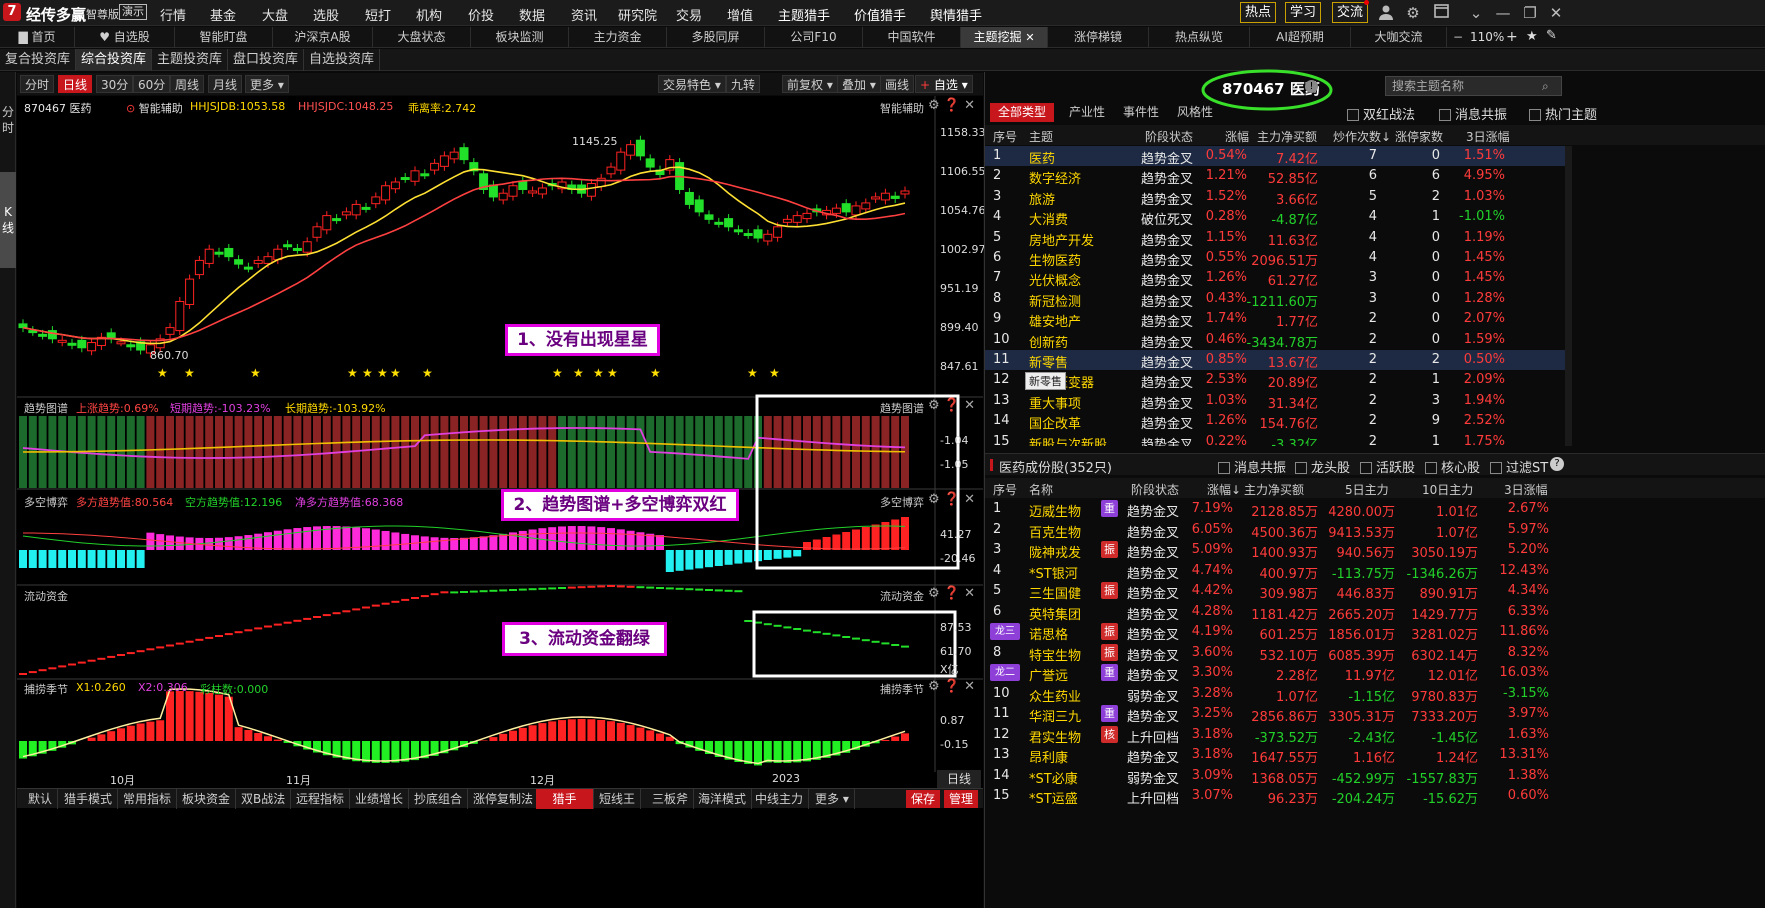  What do you see at coordinates (956, 14) in the screenshot?
I see `menu-sentiment-hunter: 舆情猎手` at bounding box center [956, 14].